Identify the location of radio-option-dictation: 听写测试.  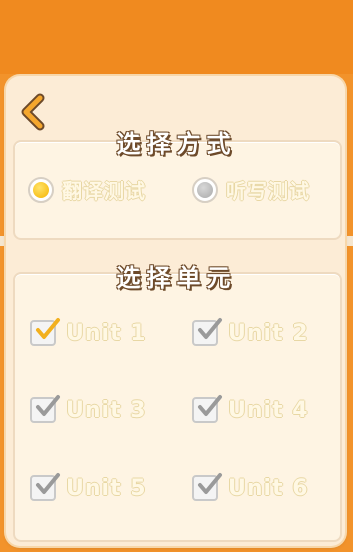
(251, 189).